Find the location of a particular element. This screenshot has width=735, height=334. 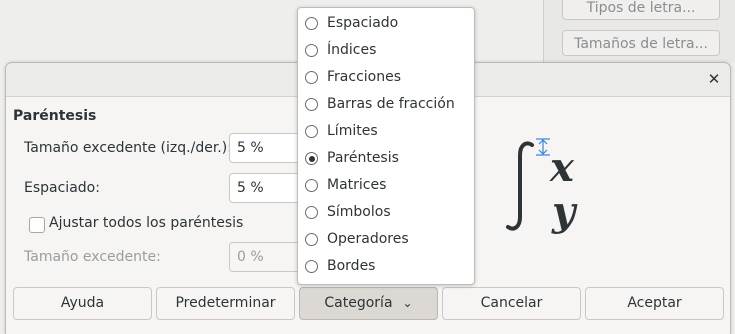

category-button-label: Categoría is located at coordinates (358, 303).